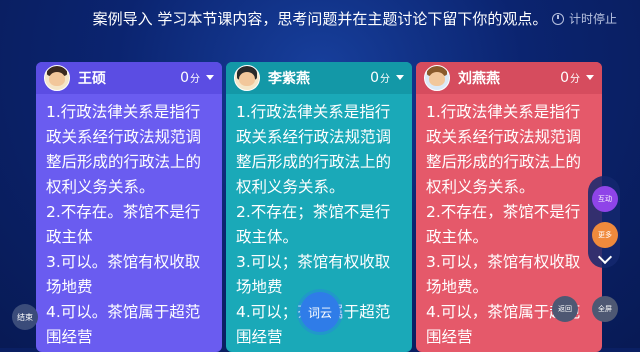  I want to click on card-header: 王硕 0 分, so click(129, 78).